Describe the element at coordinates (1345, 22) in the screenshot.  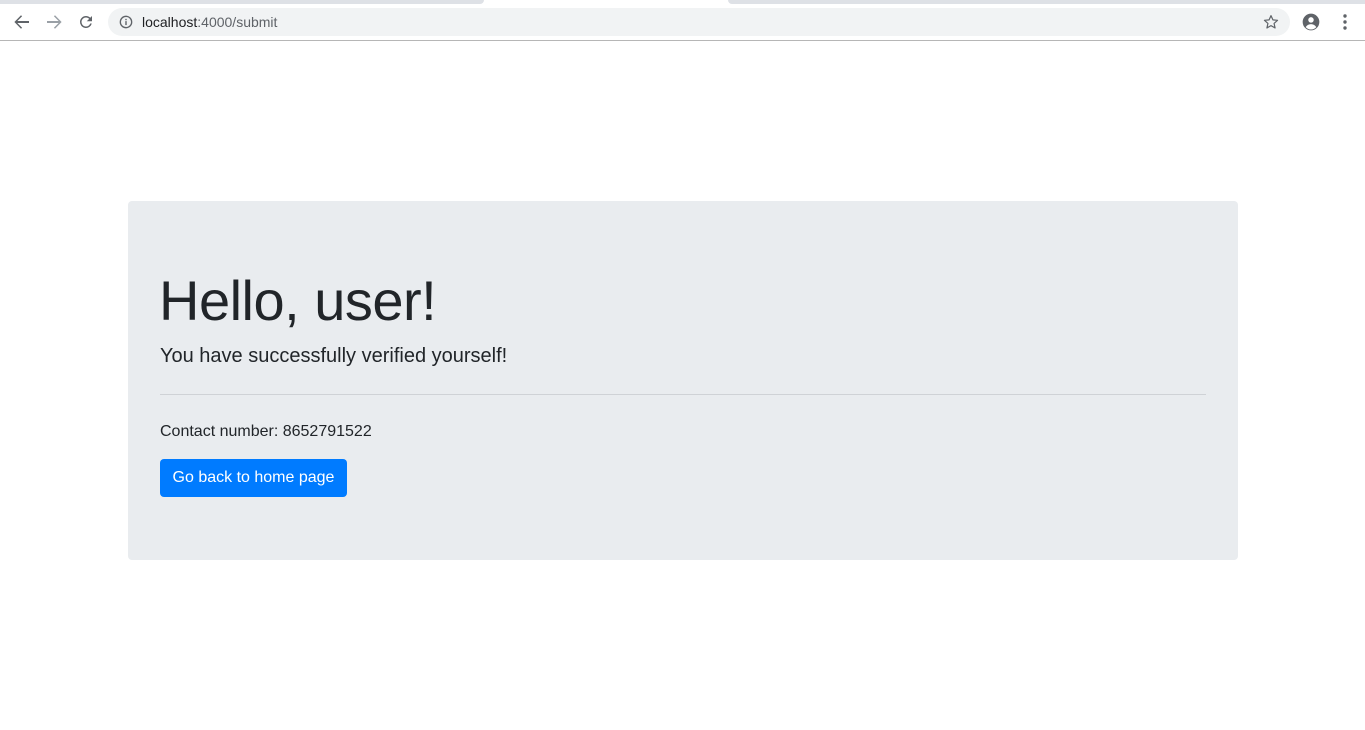
I see `kebab-menu-icon` at that location.